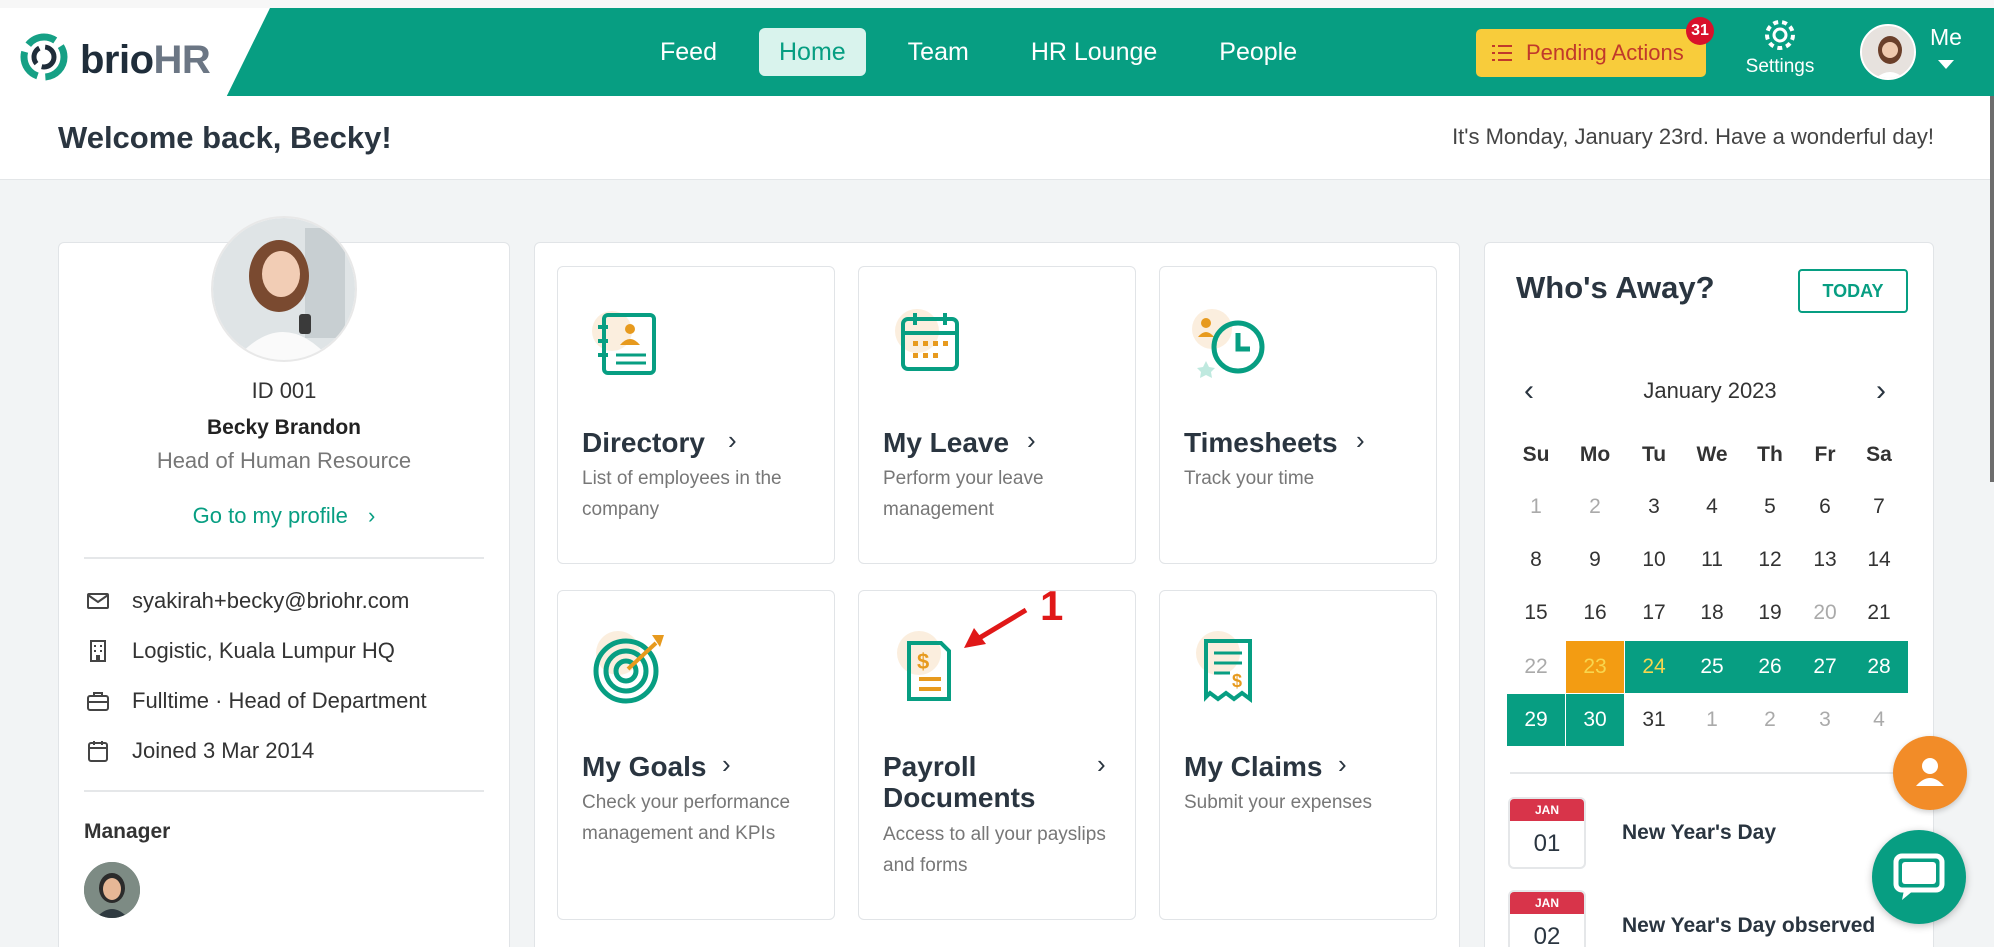 The image size is (1994, 947). What do you see at coordinates (1853, 291) in the screenshot?
I see `today-button: TODAY` at bounding box center [1853, 291].